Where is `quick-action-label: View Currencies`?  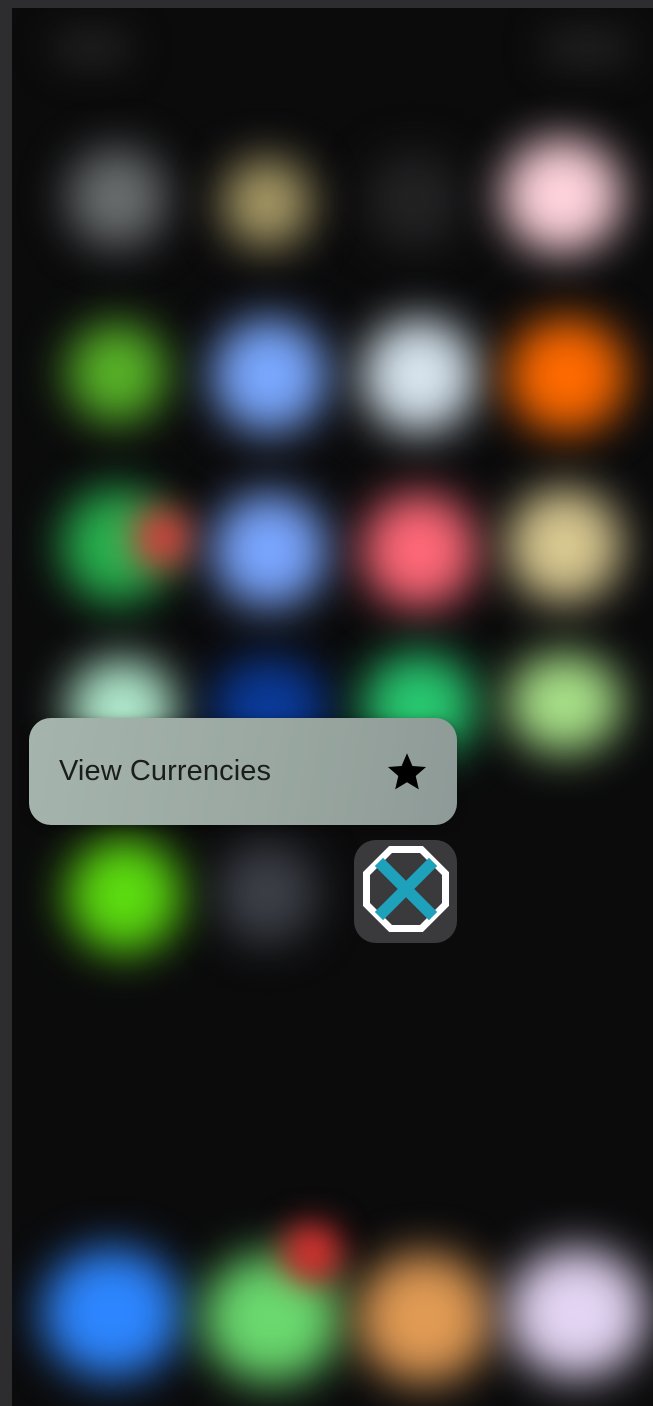
quick-action-label: View Currencies is located at coordinates (165, 771).